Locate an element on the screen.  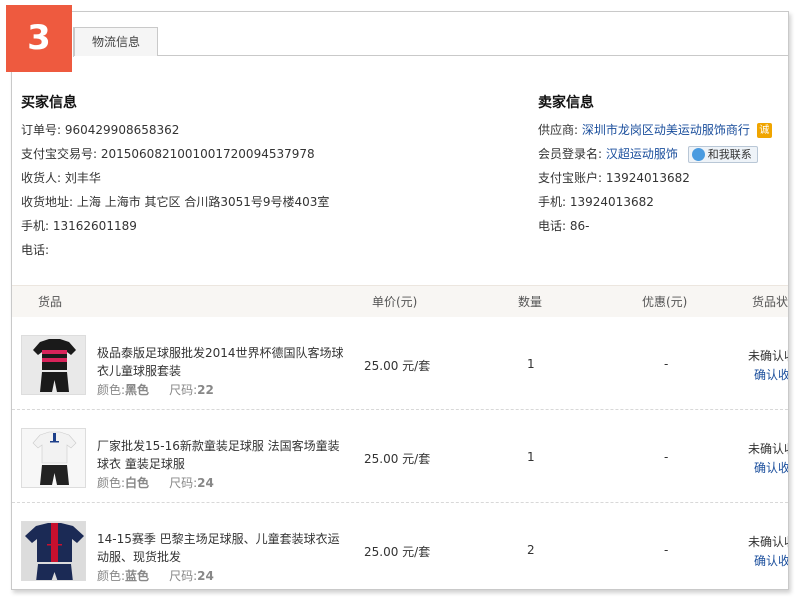
product-attributes: 颜色:黑色 尺码:22 is located at coordinates (155, 389).